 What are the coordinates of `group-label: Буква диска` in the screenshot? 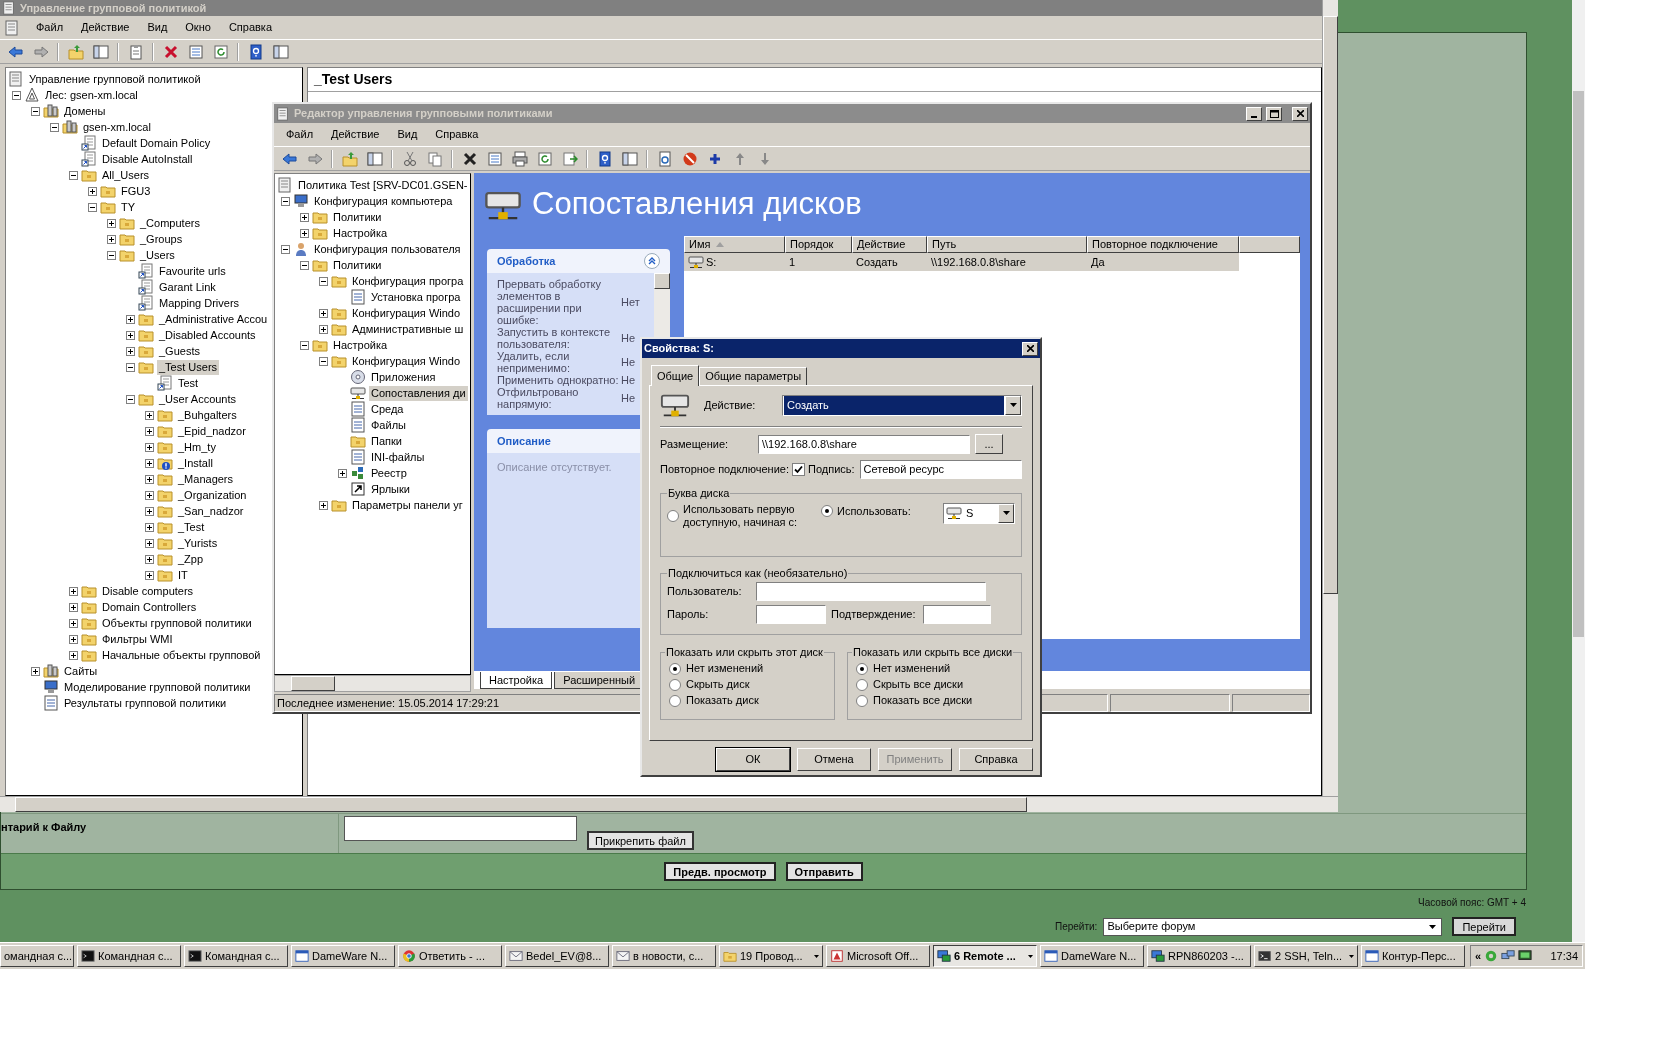 It's located at (699, 493).